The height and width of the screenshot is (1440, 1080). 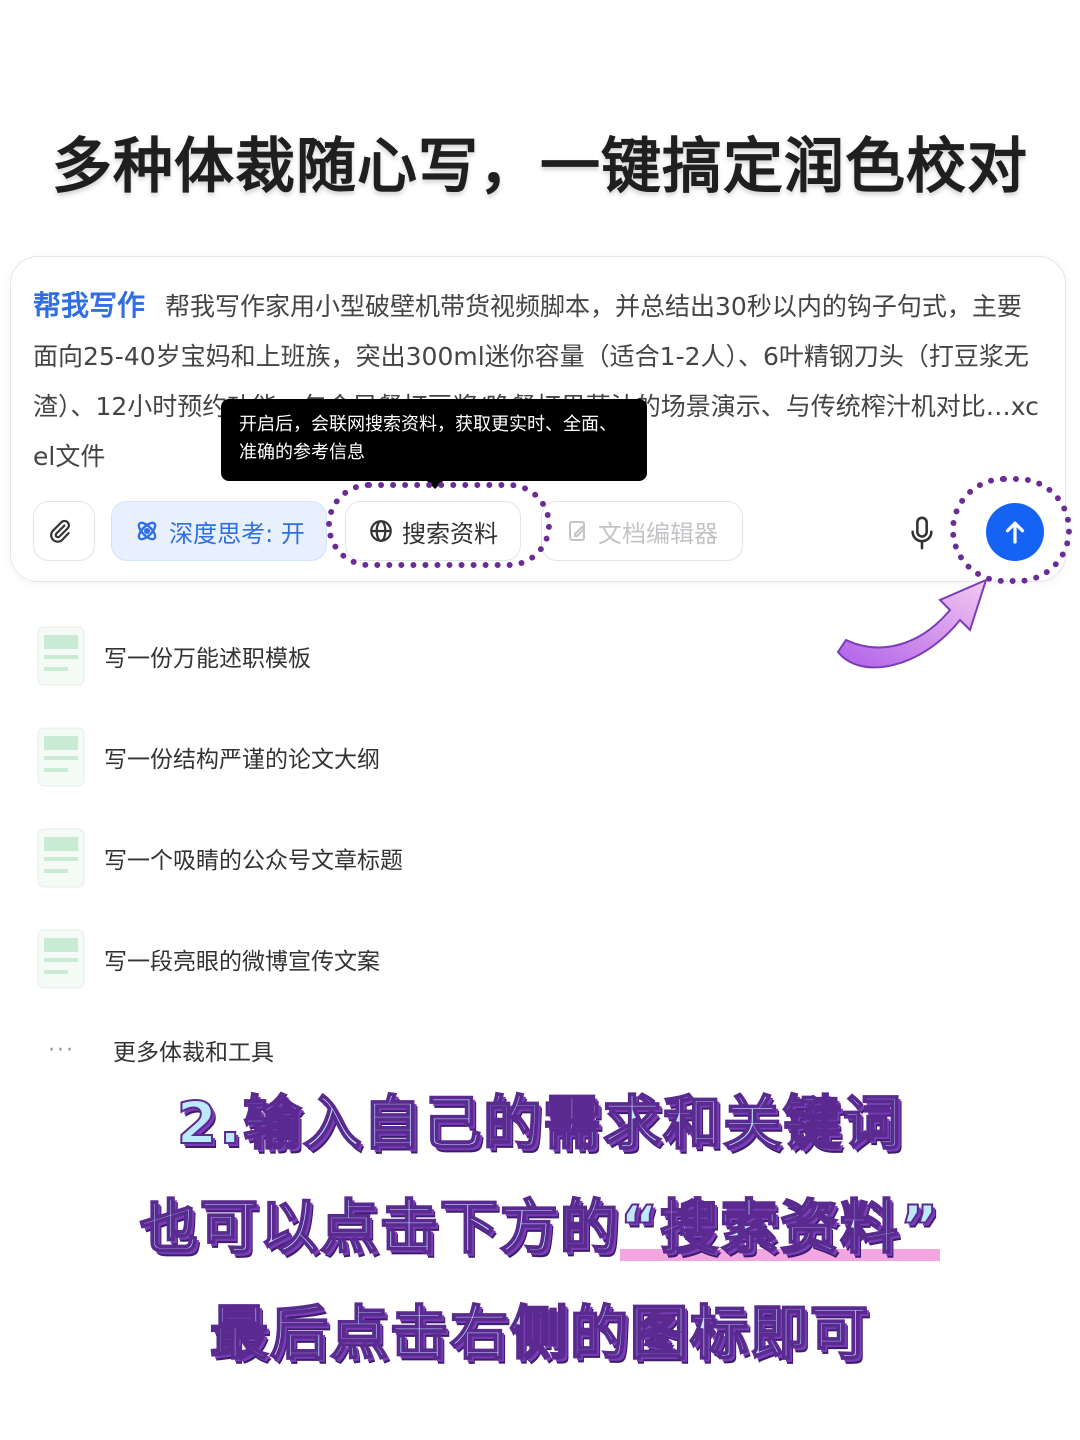 I want to click on deep-think-toggle: 深度思考: 开, so click(x=219, y=531).